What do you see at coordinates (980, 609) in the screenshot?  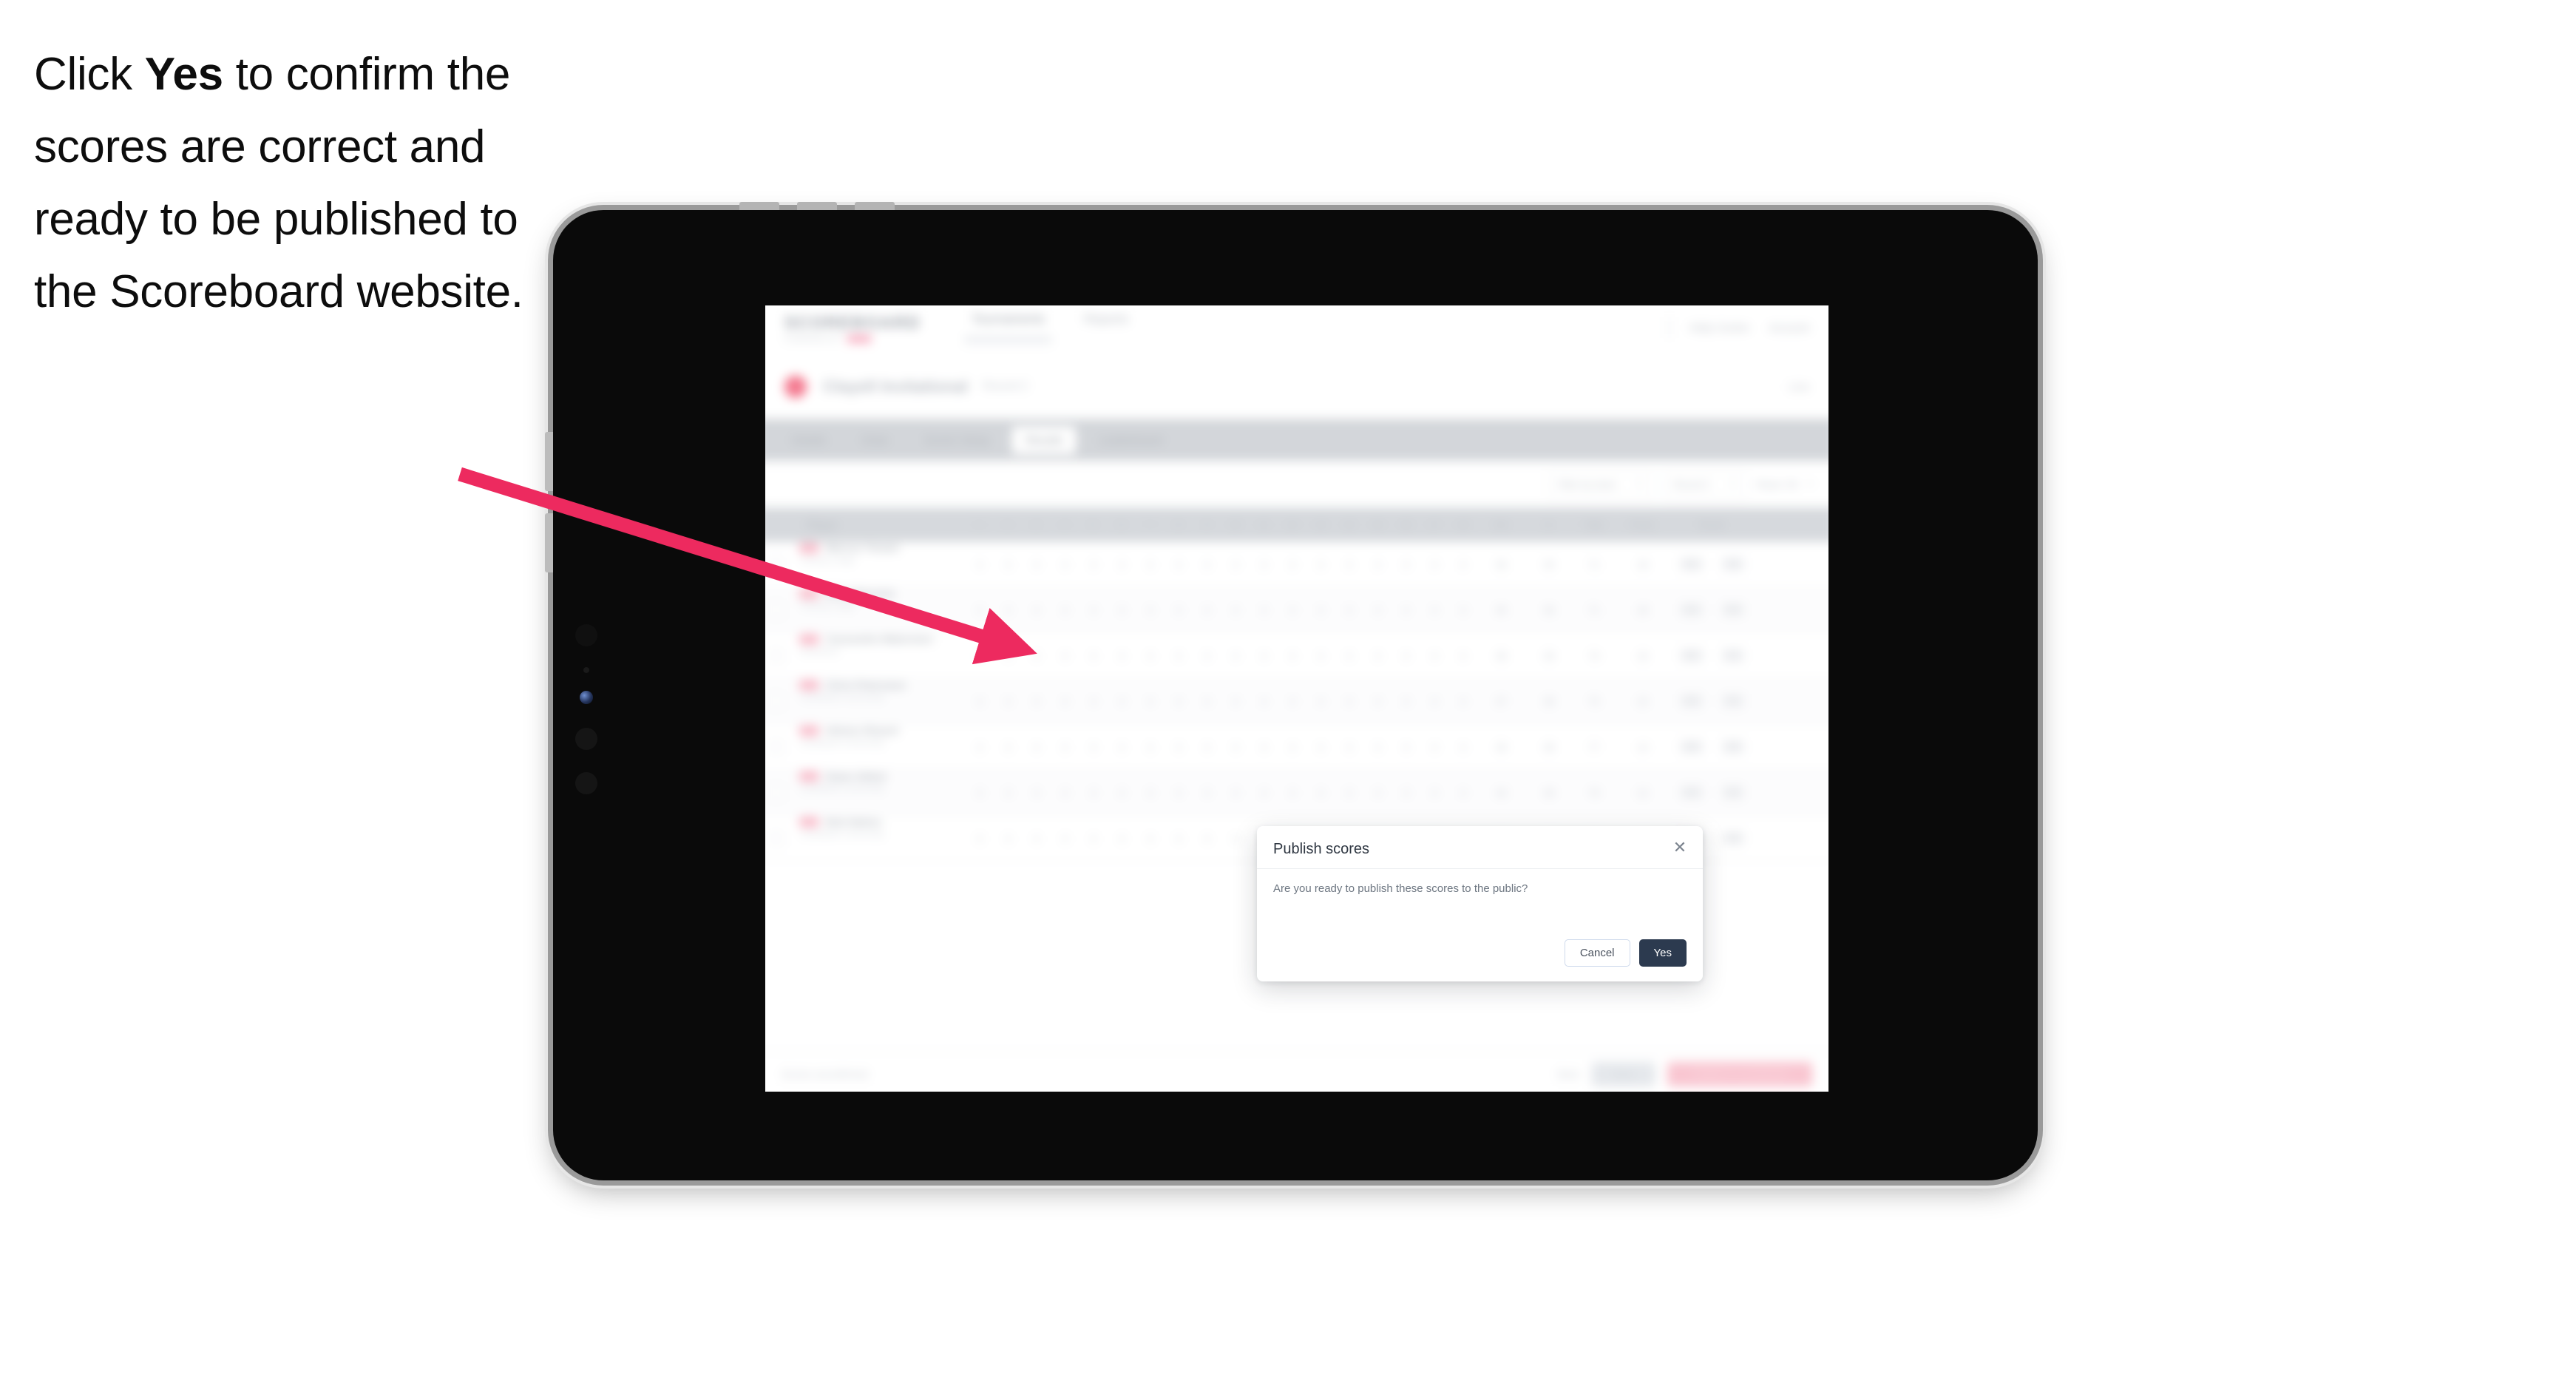 I see `score-cell-hole-1: 4` at bounding box center [980, 609].